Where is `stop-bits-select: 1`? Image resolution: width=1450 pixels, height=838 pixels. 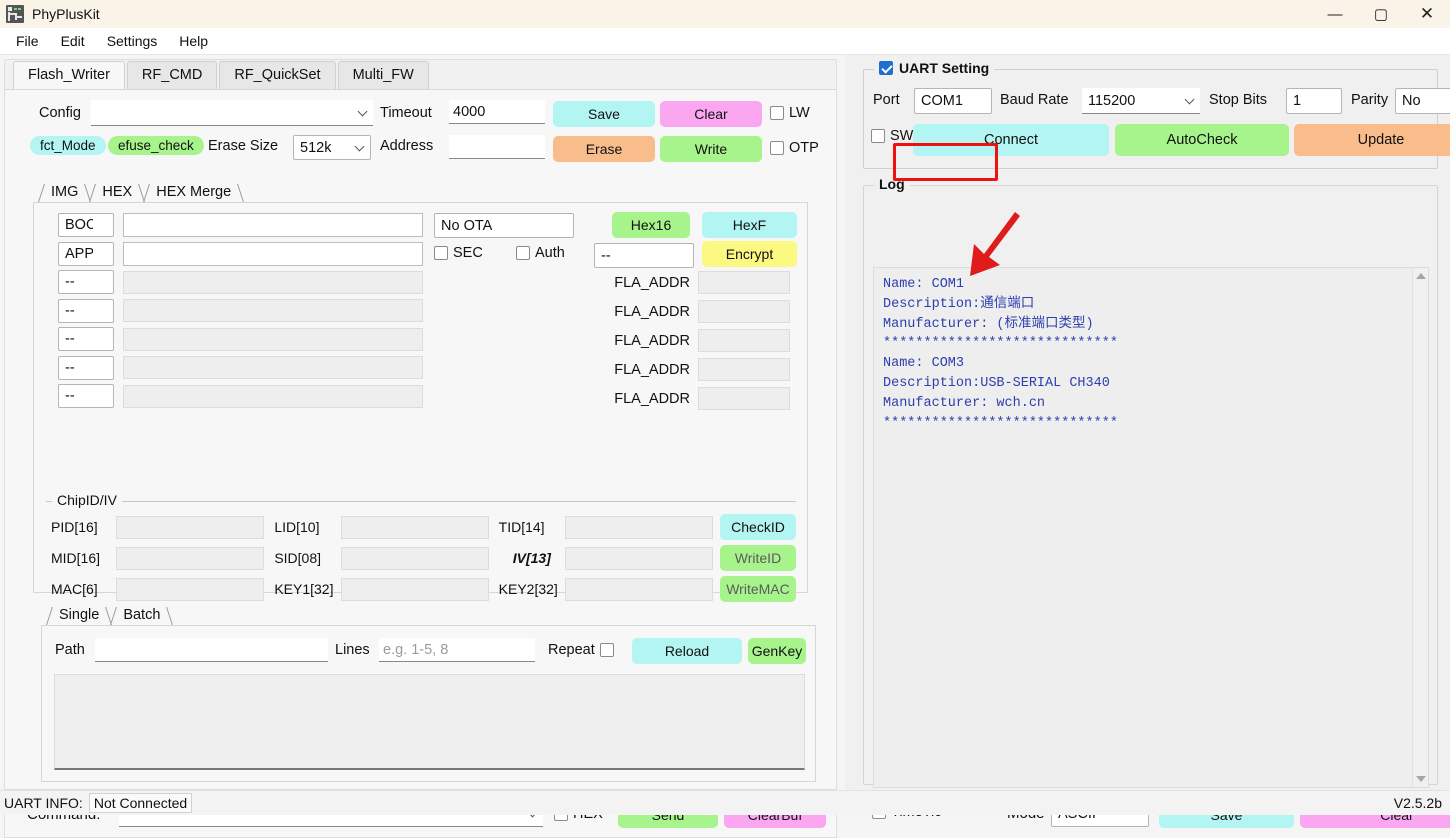 stop-bits-select: 1 is located at coordinates (1314, 101).